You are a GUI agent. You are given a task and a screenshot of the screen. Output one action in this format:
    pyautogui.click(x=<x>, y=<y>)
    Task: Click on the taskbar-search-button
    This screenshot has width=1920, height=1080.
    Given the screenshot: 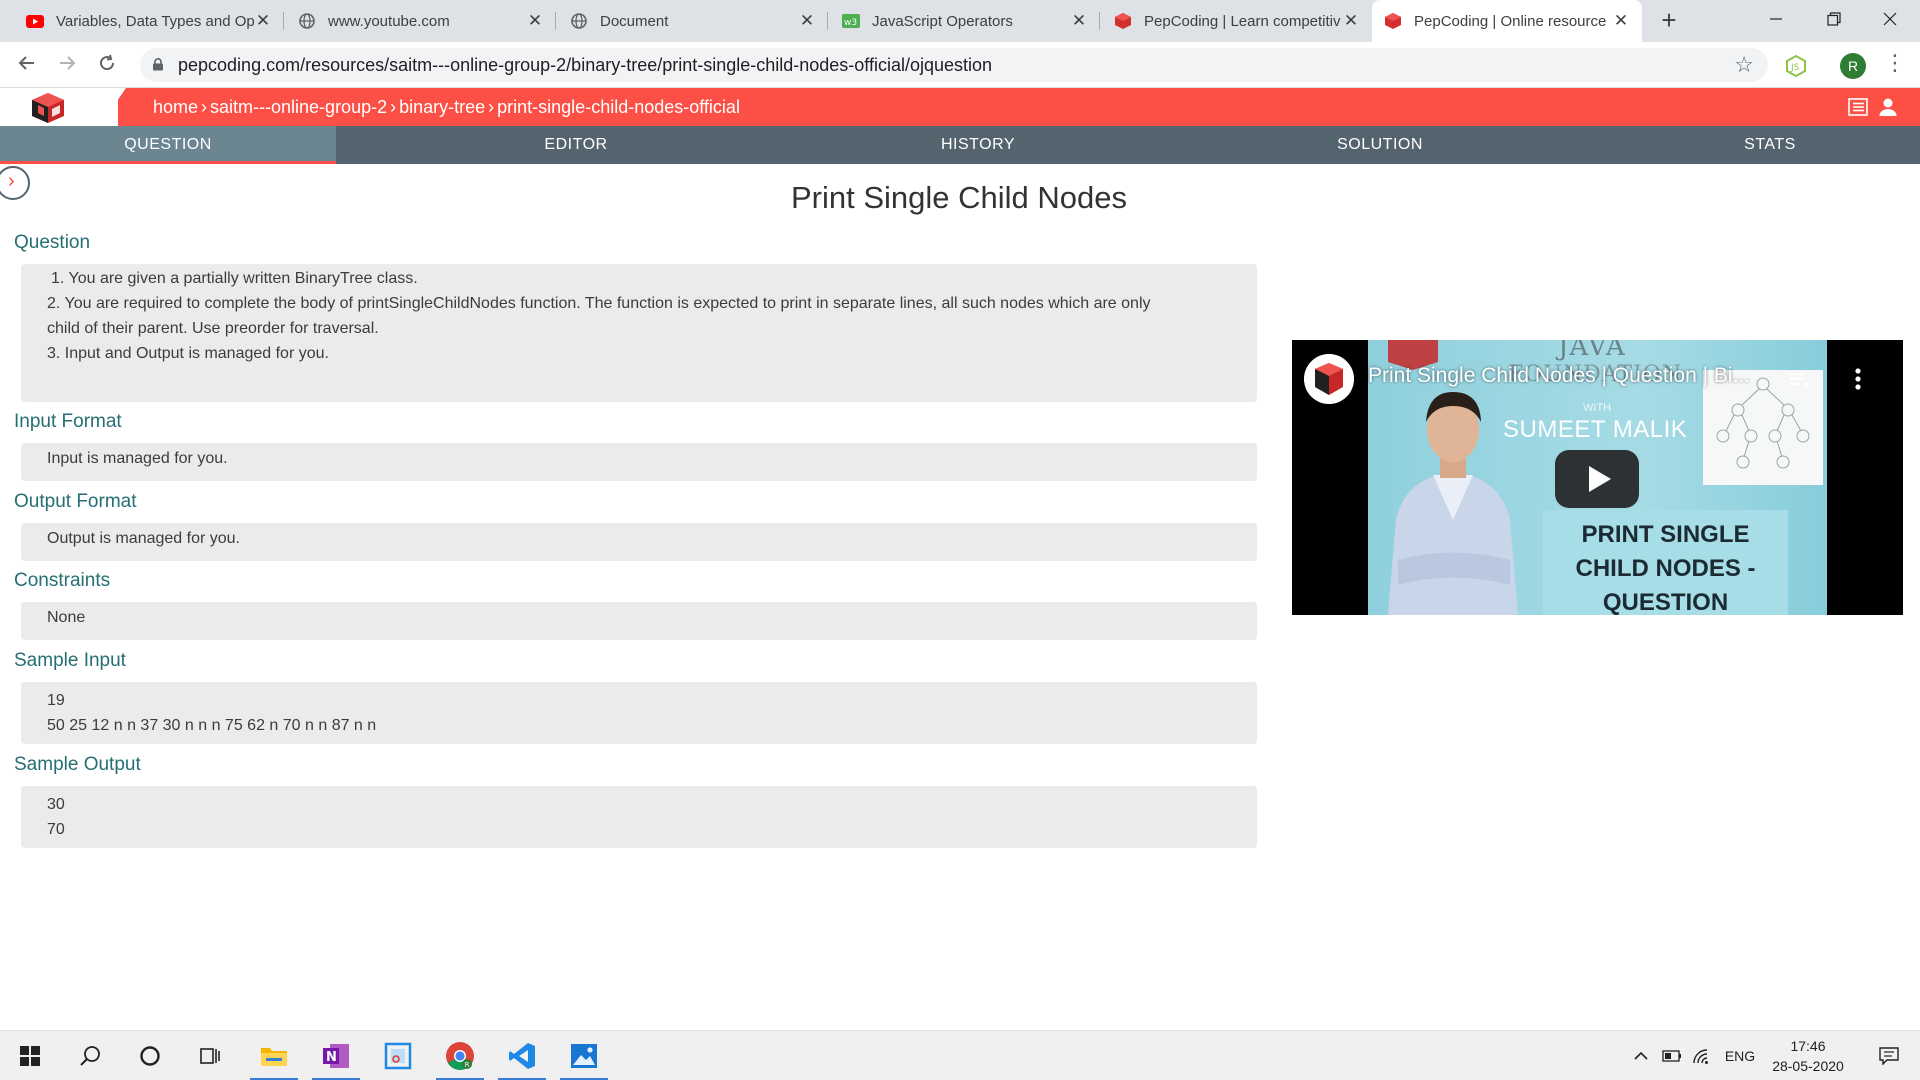 What is the action you would take?
    pyautogui.click(x=90, y=1055)
    